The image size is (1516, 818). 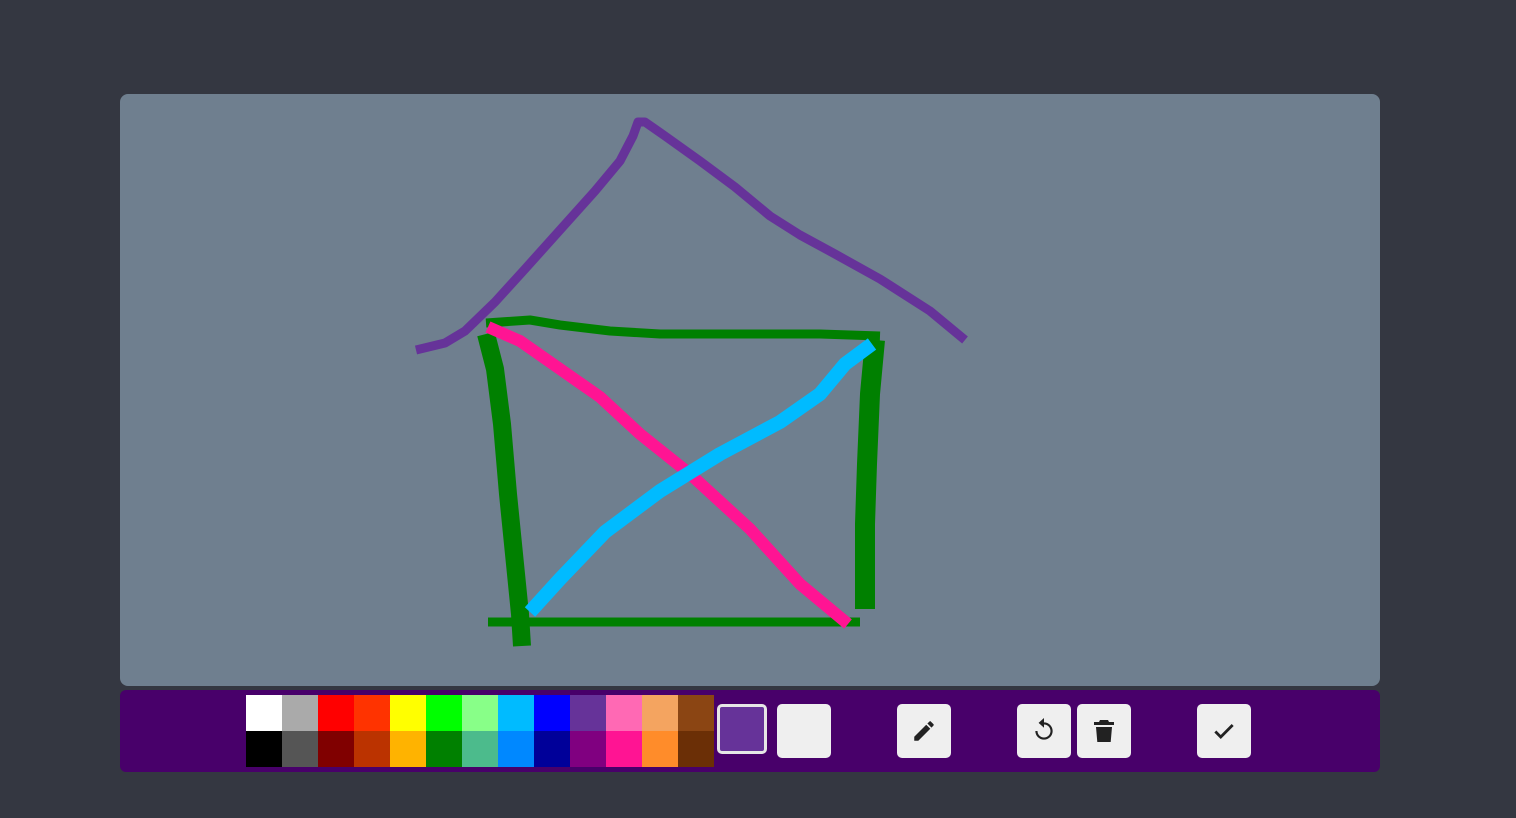 I want to click on undo-button, so click(x=1044, y=731).